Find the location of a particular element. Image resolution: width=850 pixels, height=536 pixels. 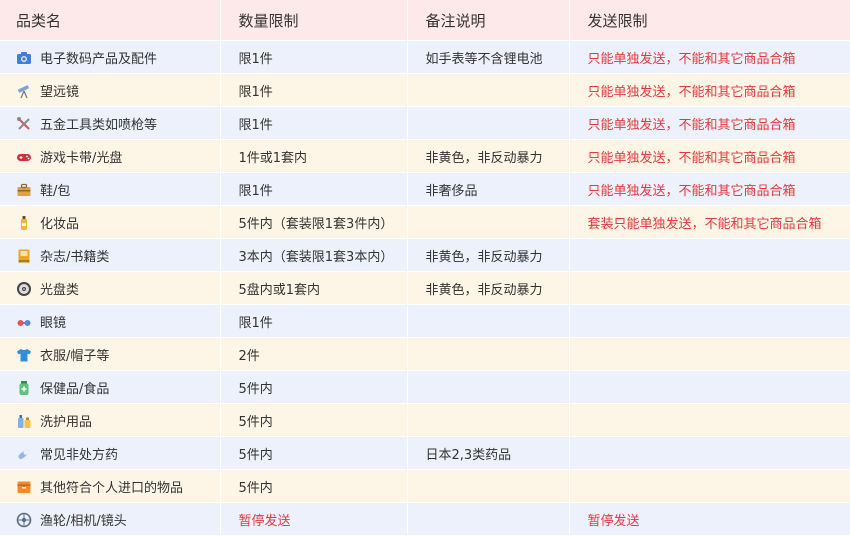

category-cell: 五金工具类如喷枪等 is located at coordinates (110, 123).